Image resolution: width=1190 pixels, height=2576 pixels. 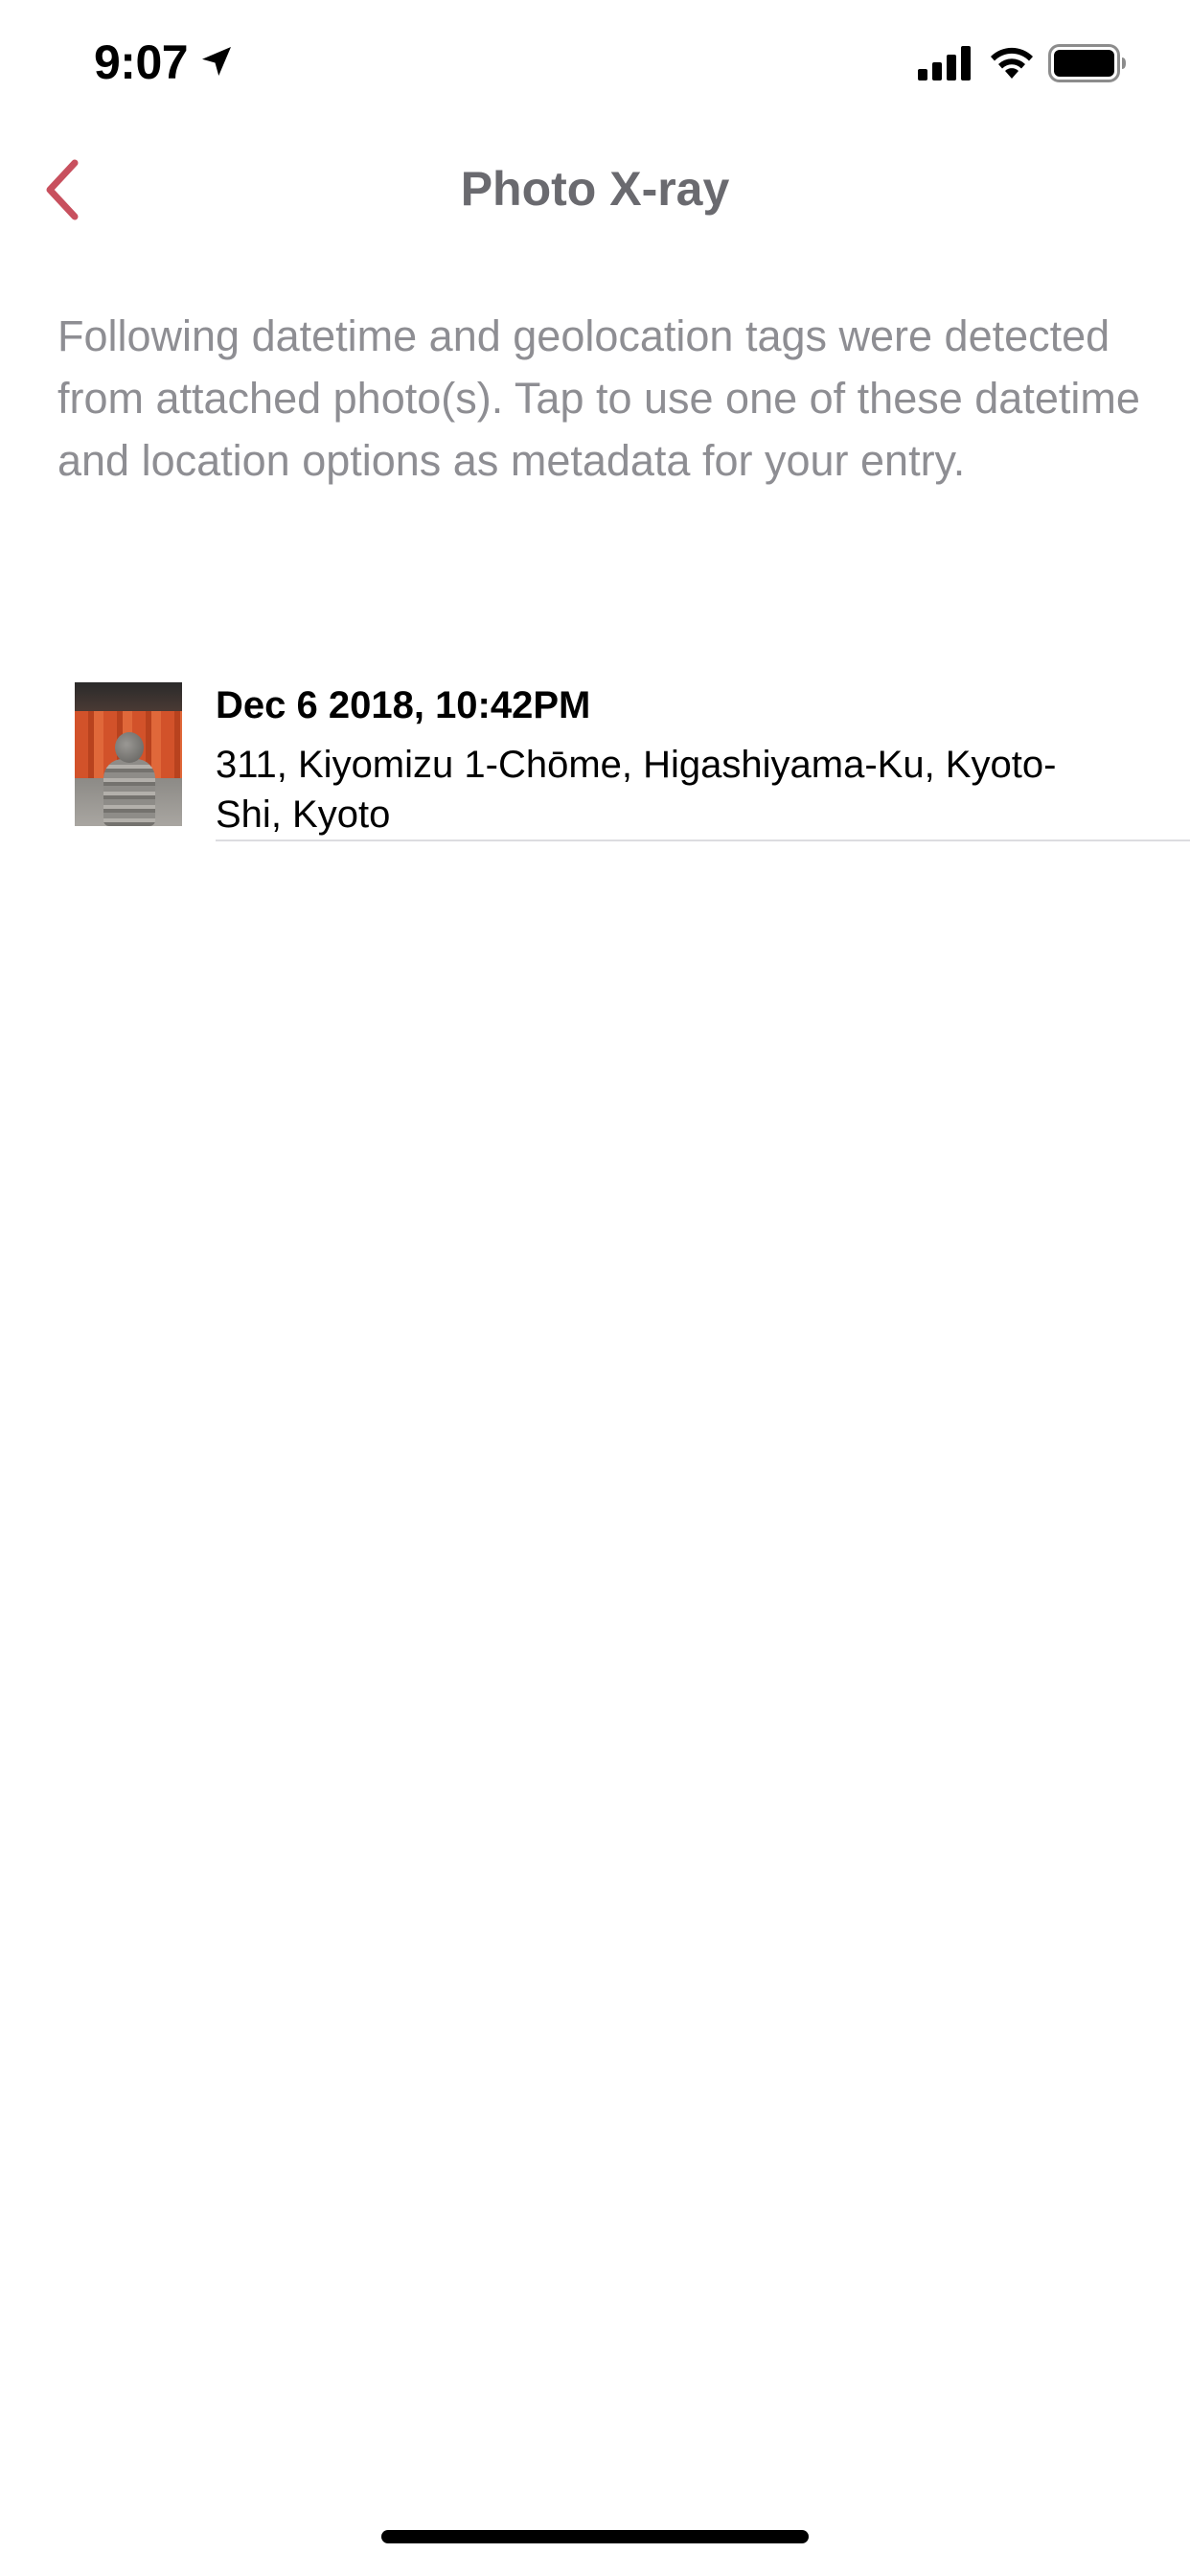 I want to click on cellular-signal-icon, so click(x=945, y=63).